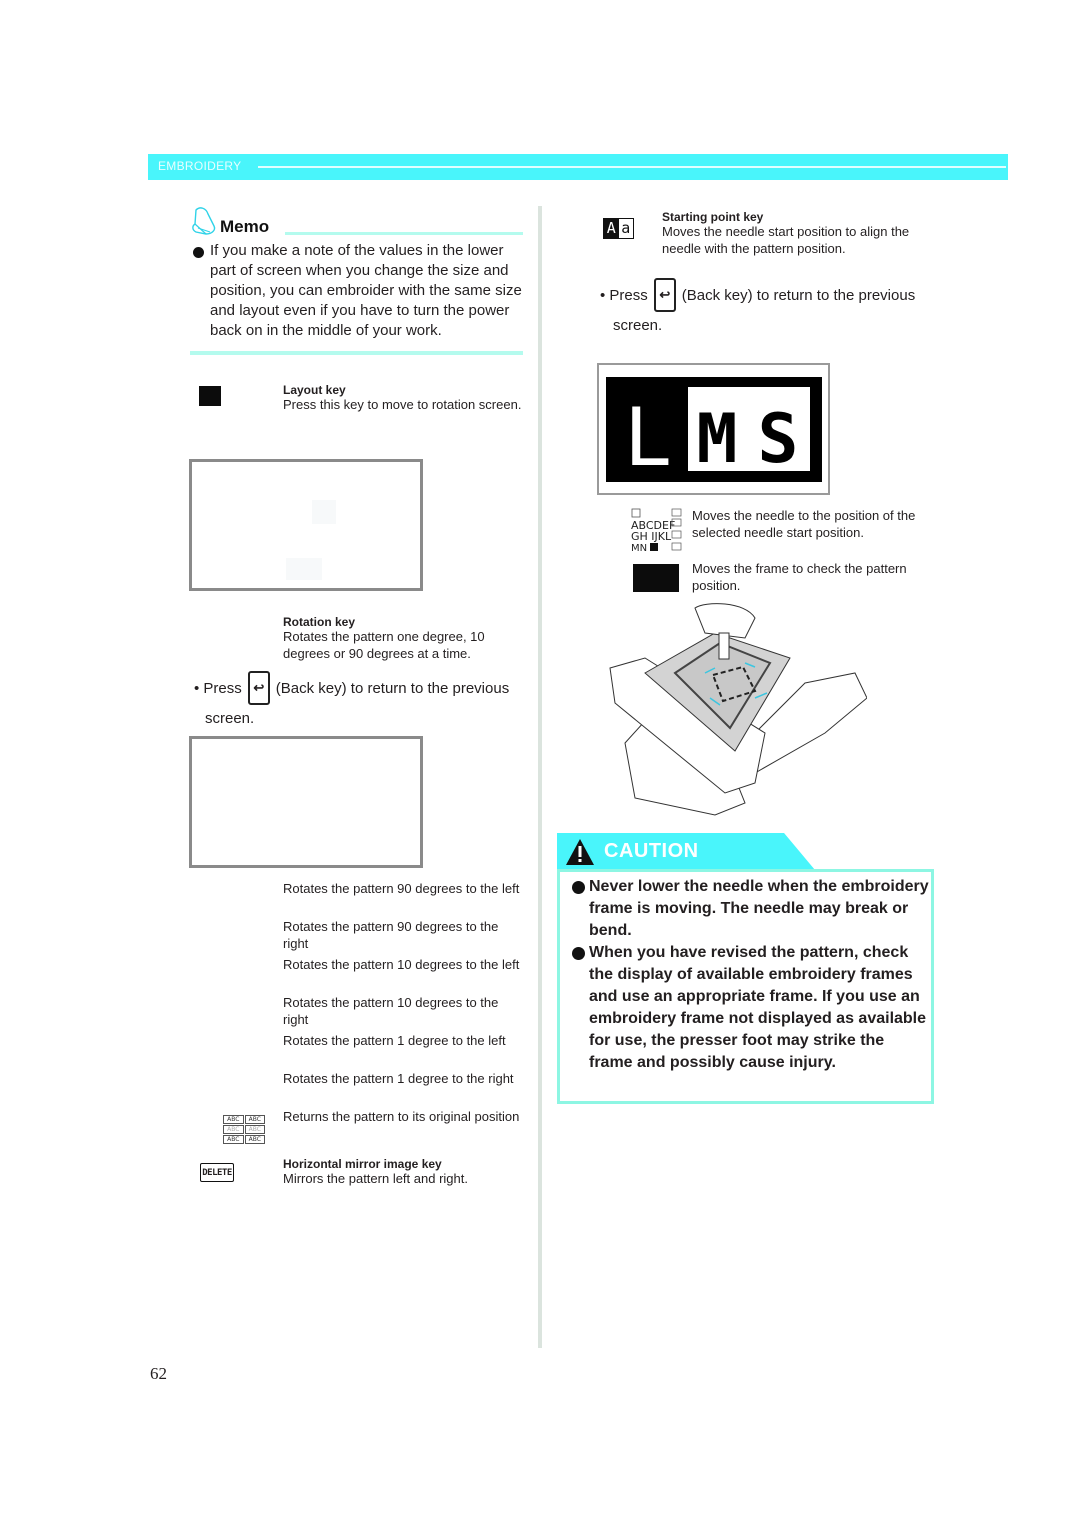 The height and width of the screenshot is (1528, 1080). Describe the element at coordinates (319, 622) in the screenshot. I see `rotation-key-title: Rotation key` at that location.